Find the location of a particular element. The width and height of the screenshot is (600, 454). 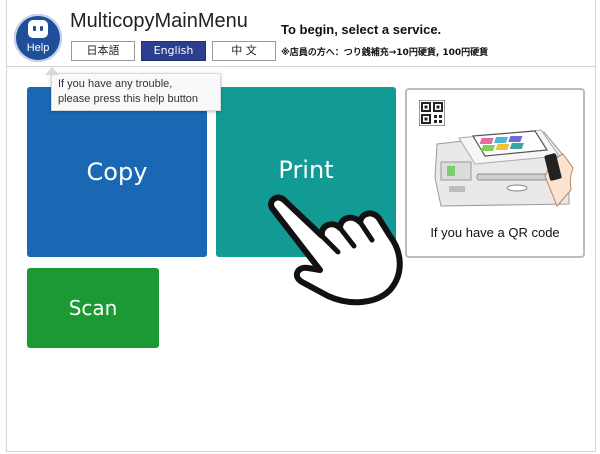

help-button-label: Help is located at coordinates (38, 48).